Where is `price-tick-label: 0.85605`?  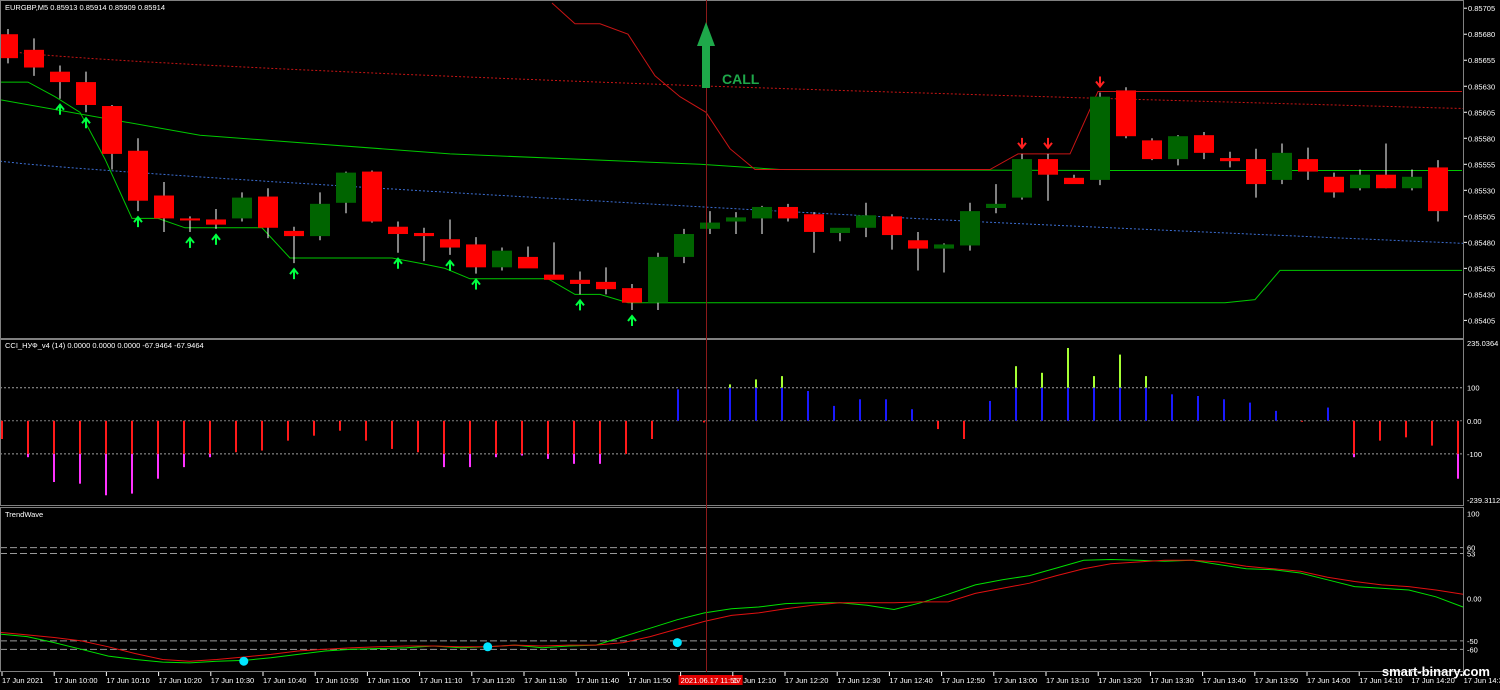
price-tick-label: 0.85605 is located at coordinates (1481, 112).